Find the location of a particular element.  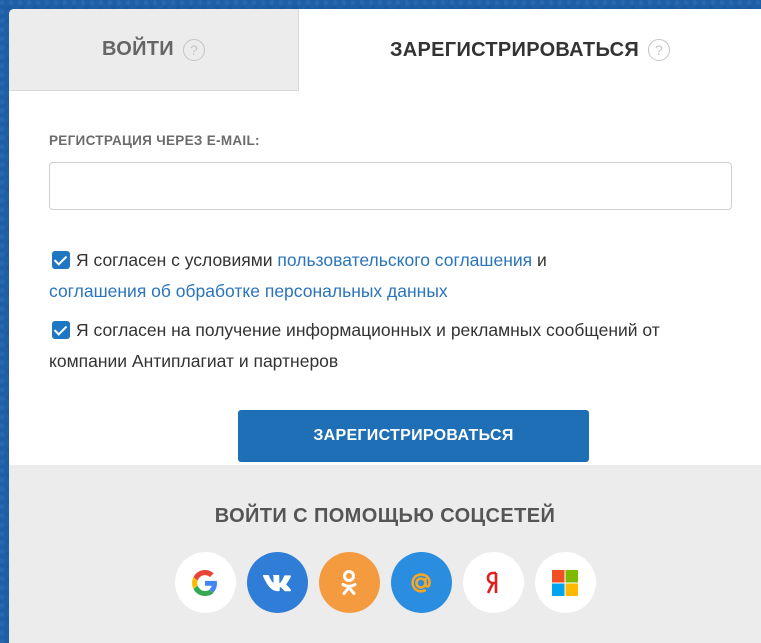

auth-tabs: ВОЙТИ ? ЗАРЕГИСТРИРОВАТЬСЯ ? is located at coordinates (385, 50).